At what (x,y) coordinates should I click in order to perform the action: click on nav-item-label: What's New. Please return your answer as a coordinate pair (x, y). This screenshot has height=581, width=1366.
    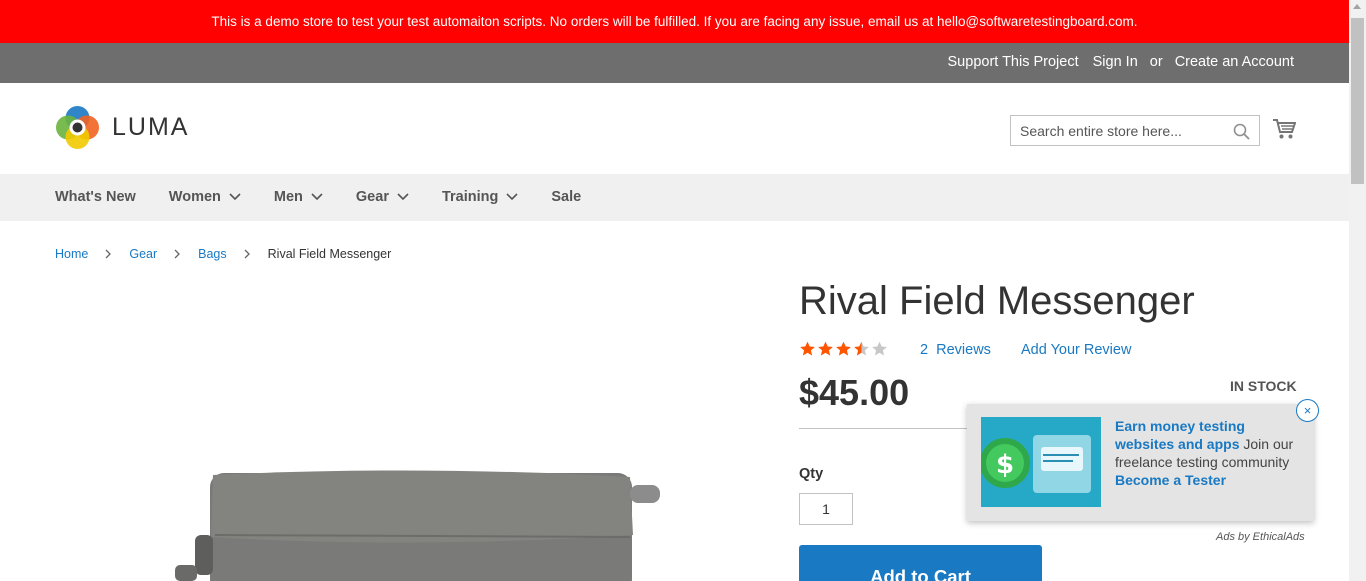
    Looking at the image, I should click on (95, 197).